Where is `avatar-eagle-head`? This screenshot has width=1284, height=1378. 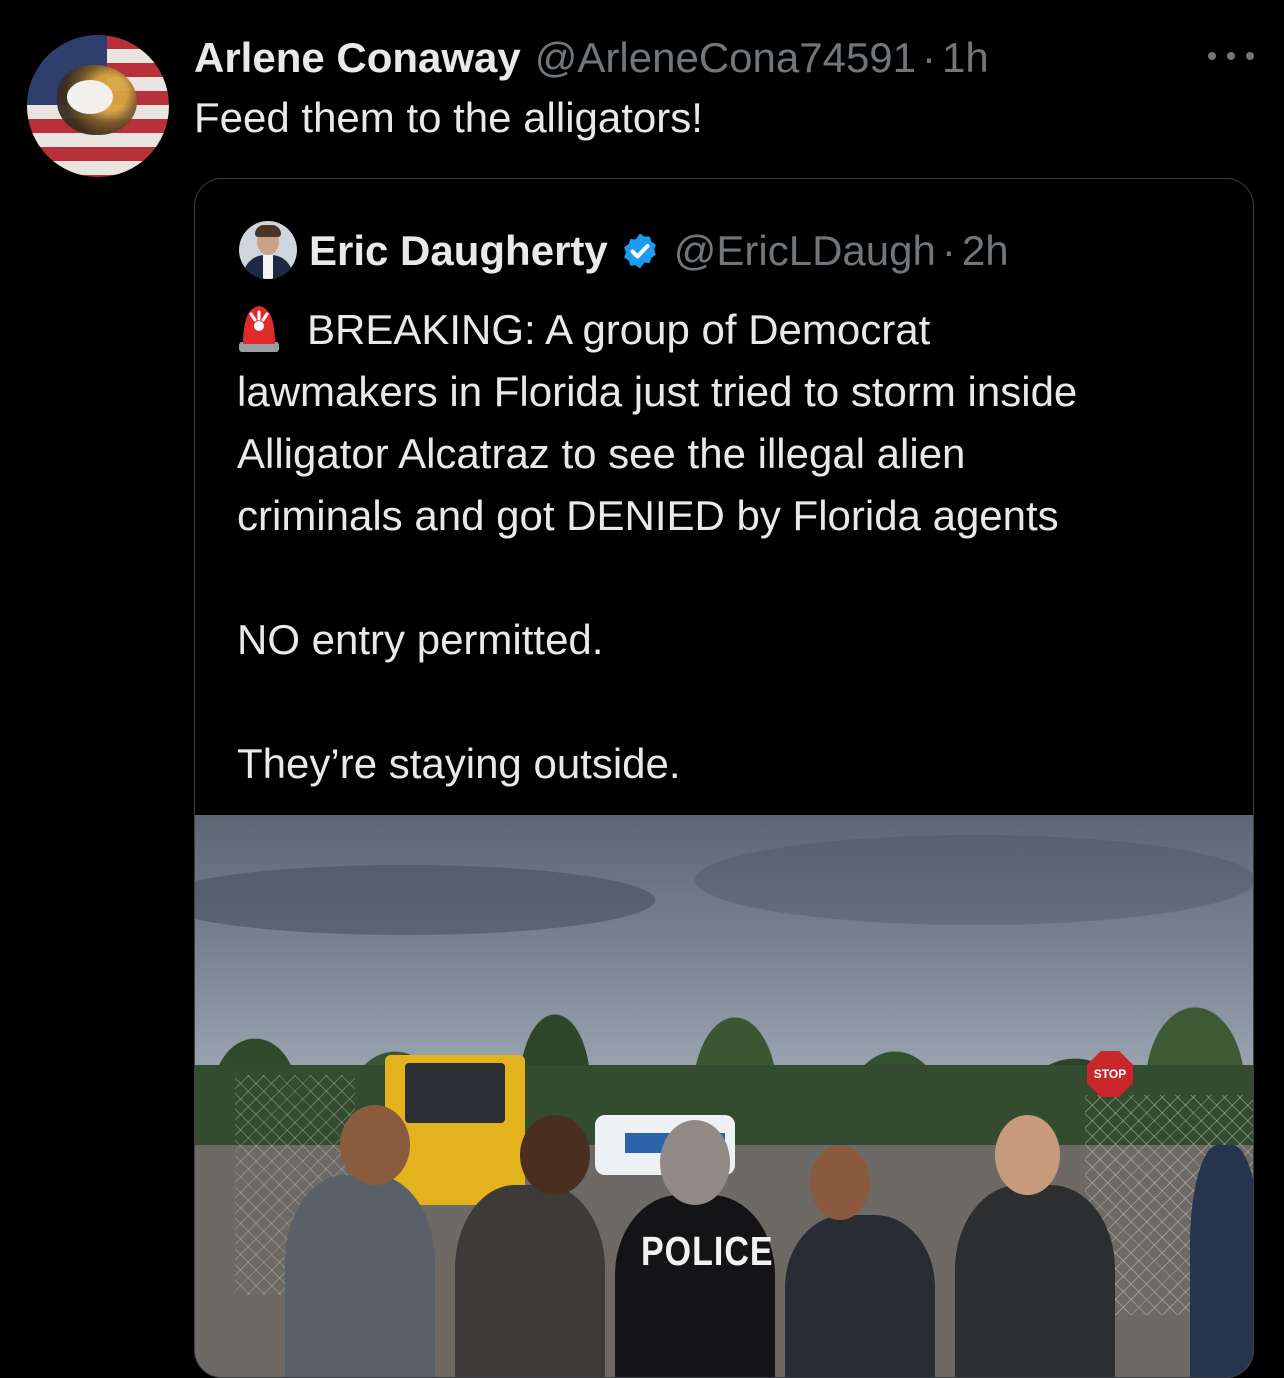
avatar-eagle-head is located at coordinates (90, 97).